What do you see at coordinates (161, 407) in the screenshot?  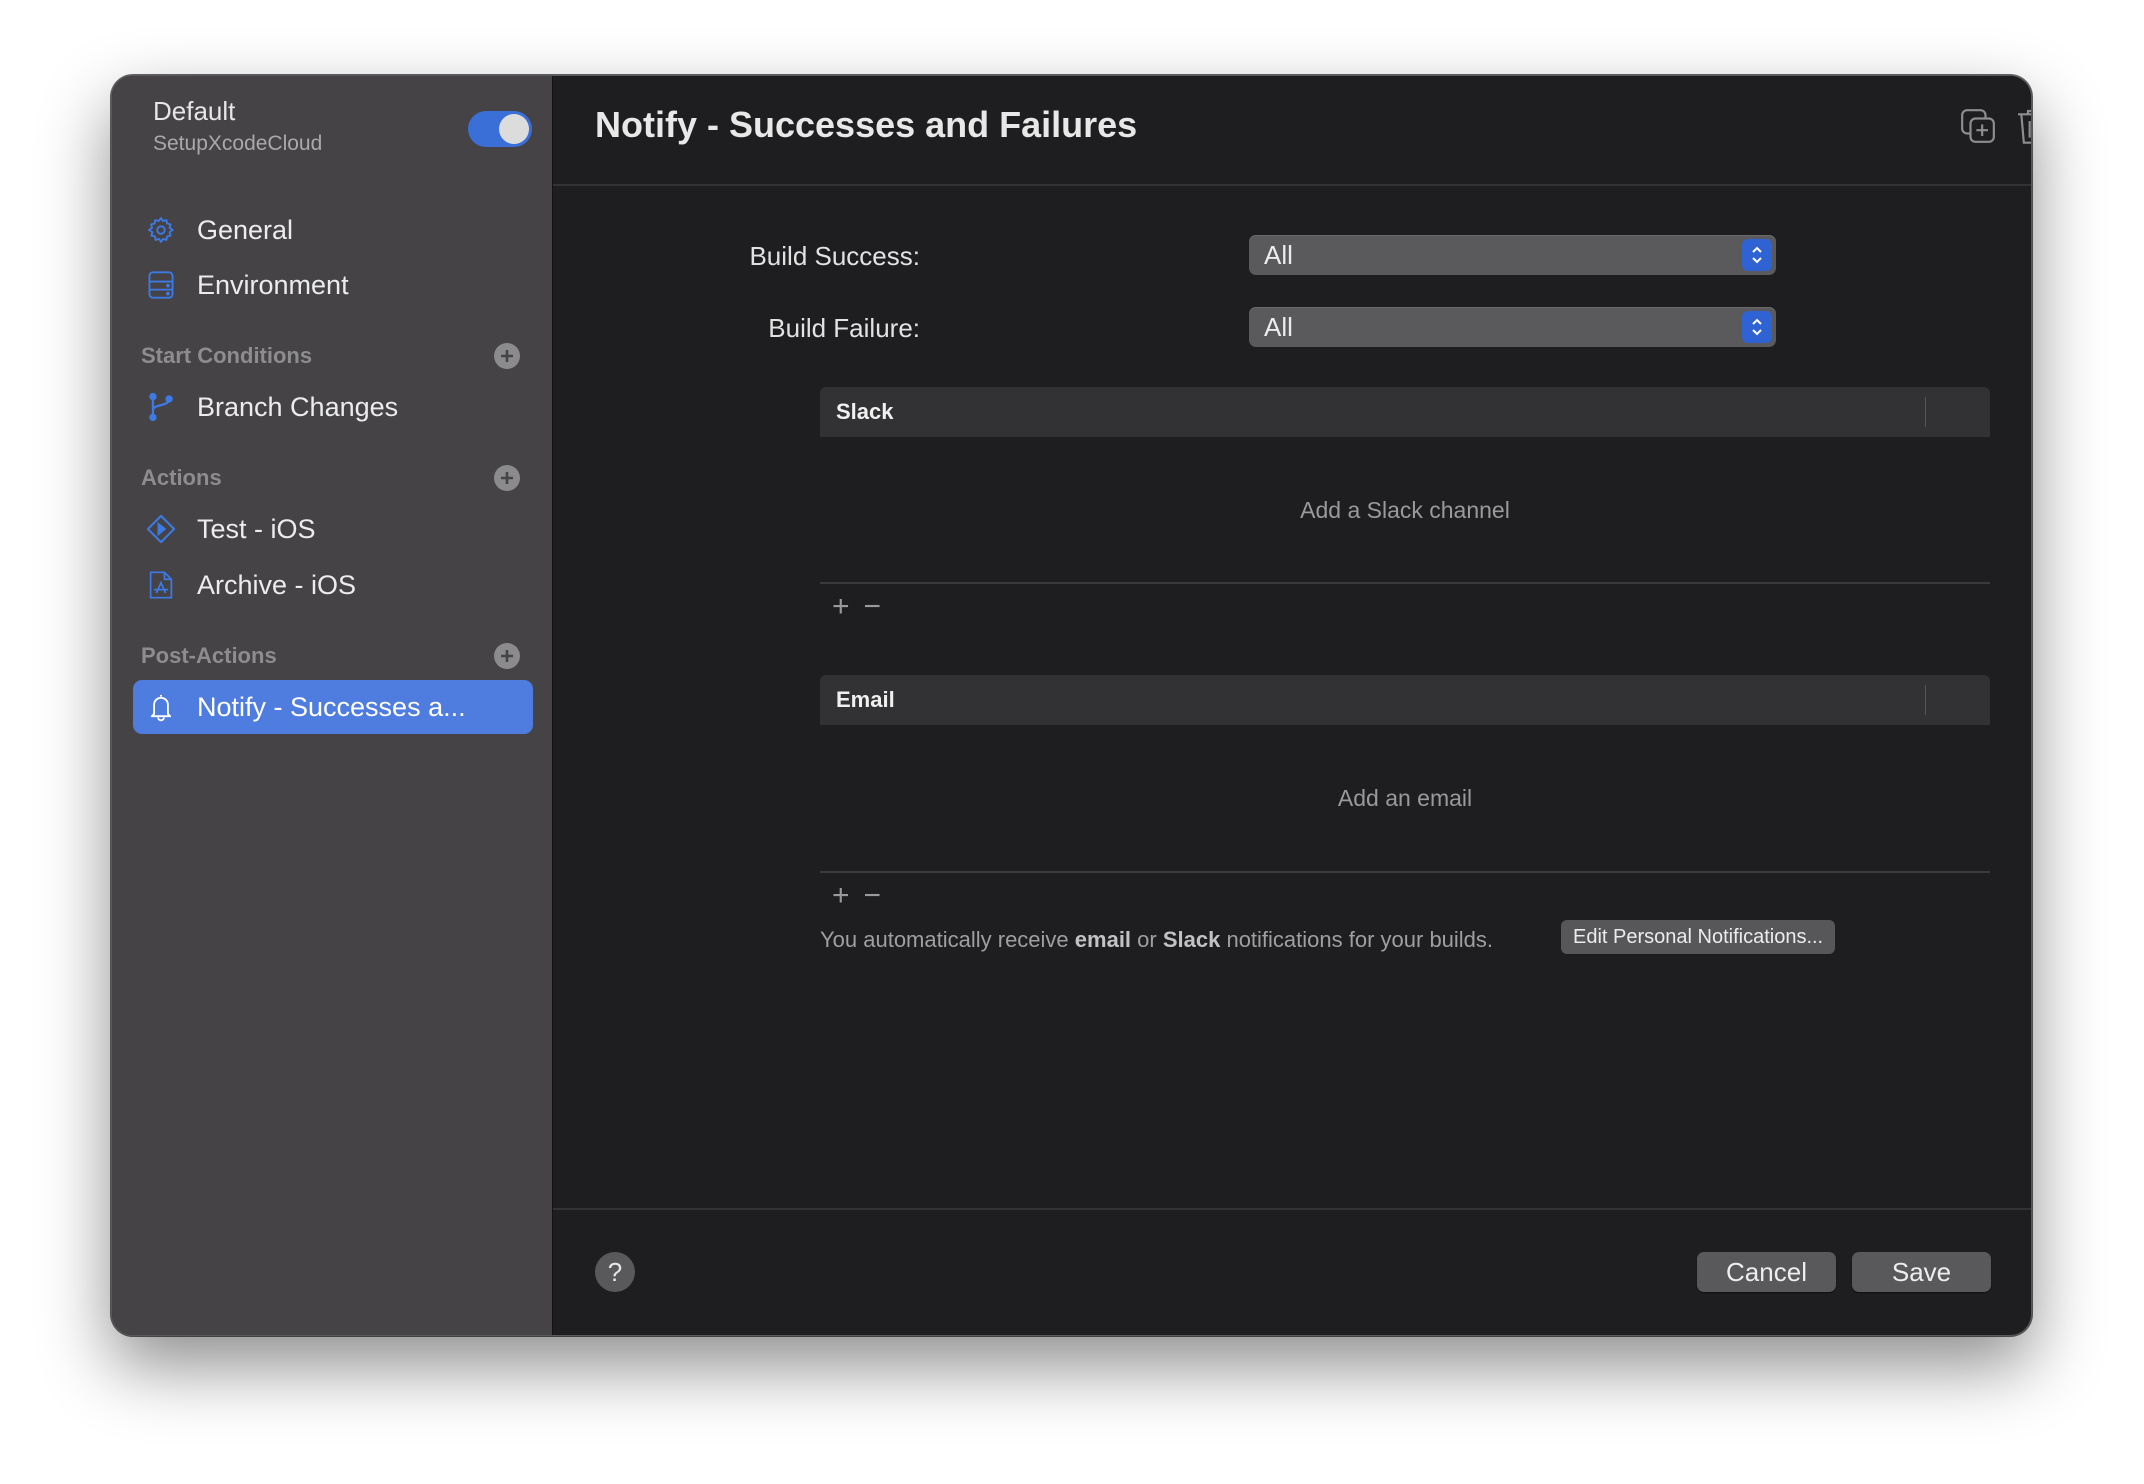 I see `branch-icon` at bounding box center [161, 407].